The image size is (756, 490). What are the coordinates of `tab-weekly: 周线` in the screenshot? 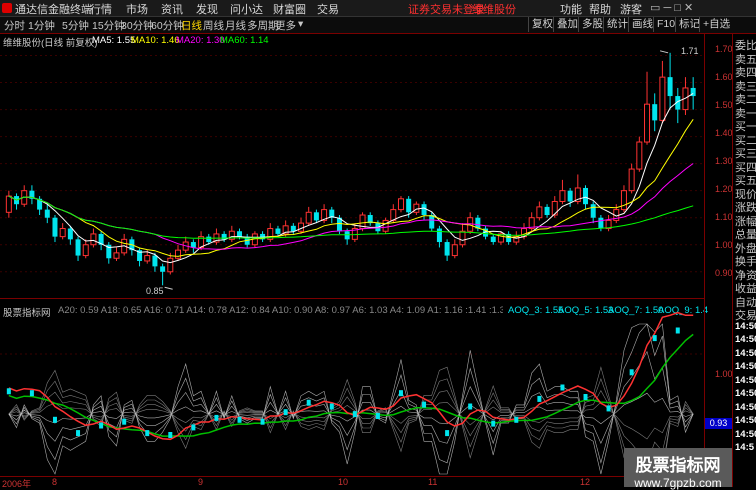 It's located at (213, 25).